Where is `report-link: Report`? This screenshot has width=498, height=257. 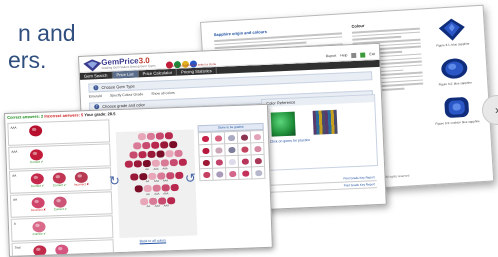
report-link: Report is located at coordinates (331, 56).